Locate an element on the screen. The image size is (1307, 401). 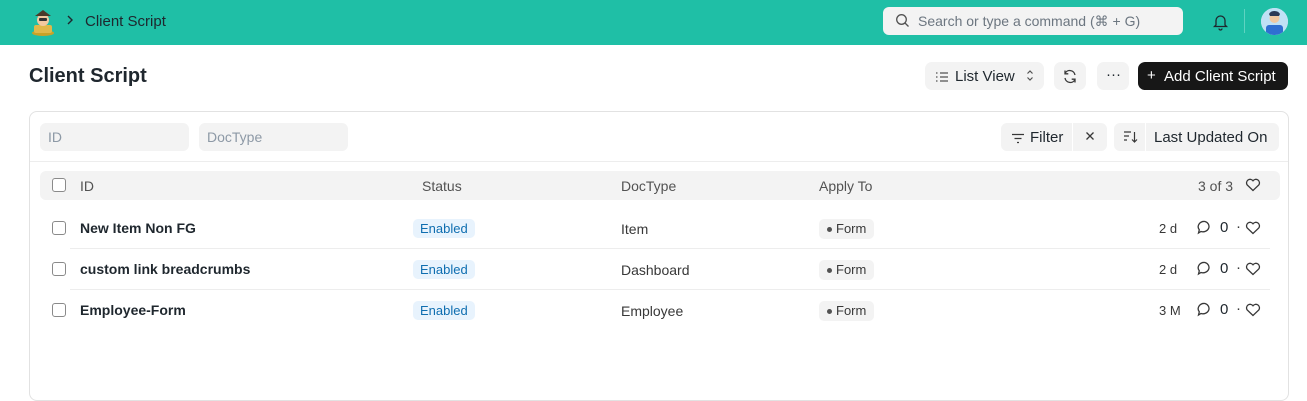
plus-icon: + is located at coordinates (1151, 75).